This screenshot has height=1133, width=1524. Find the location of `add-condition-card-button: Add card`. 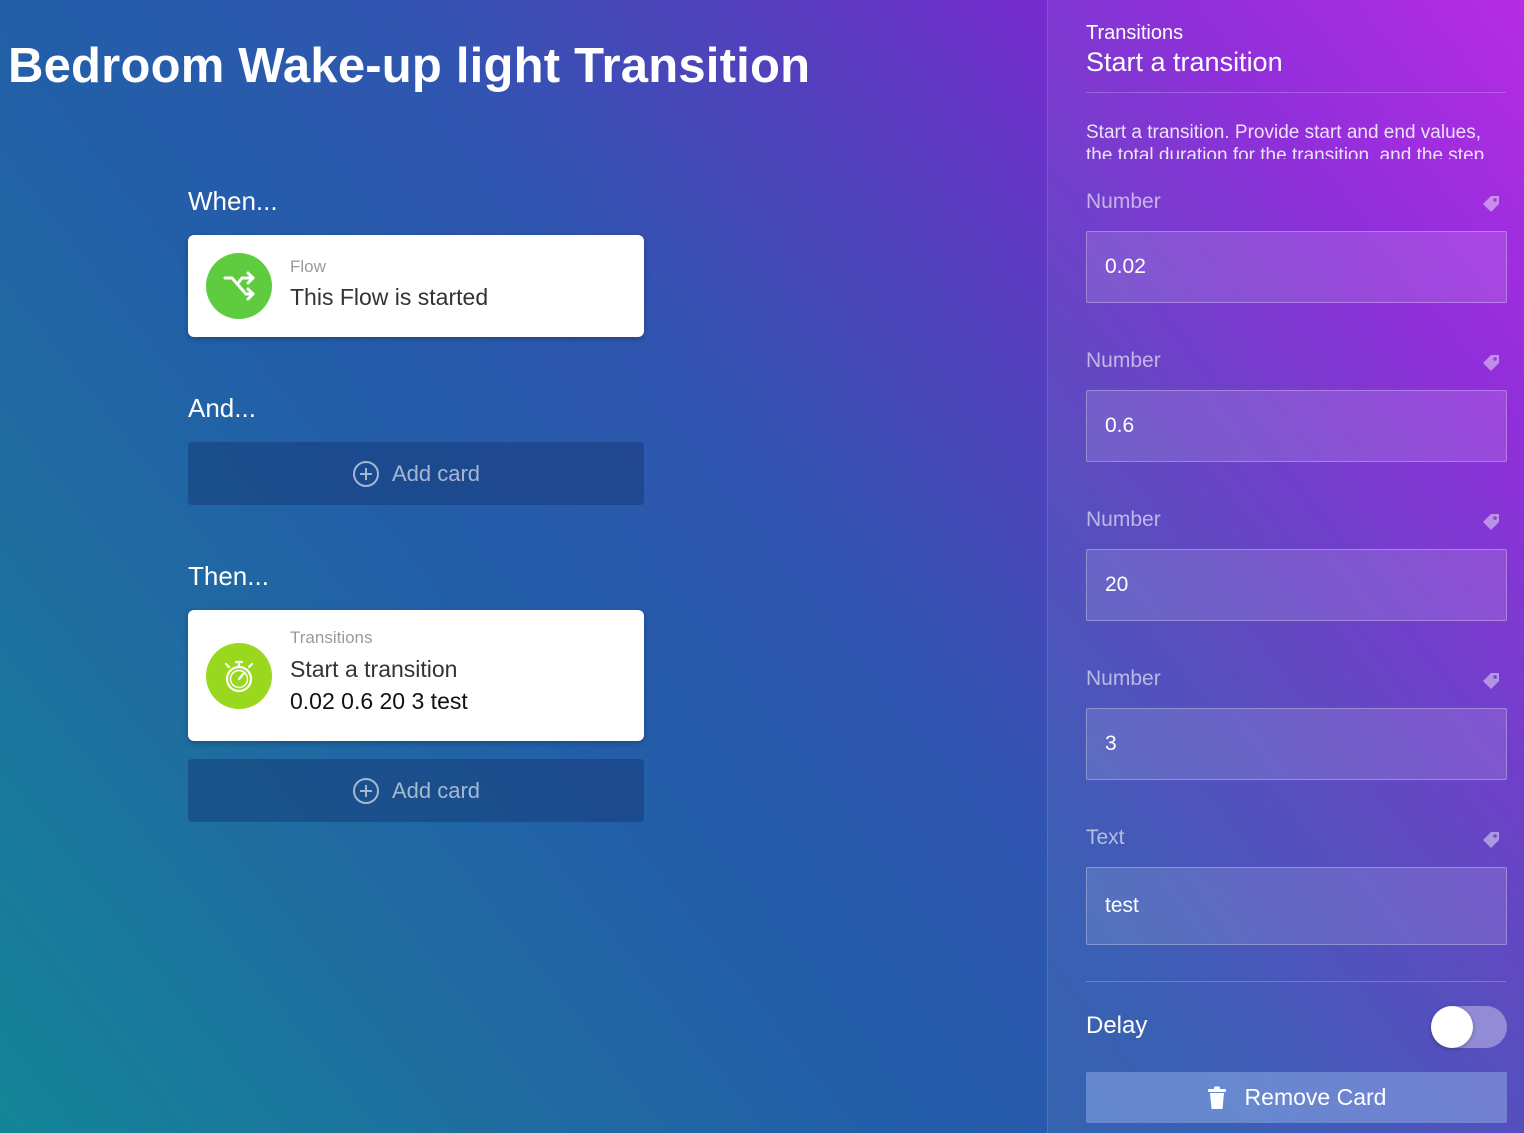

add-condition-card-button: Add card is located at coordinates (416, 473).